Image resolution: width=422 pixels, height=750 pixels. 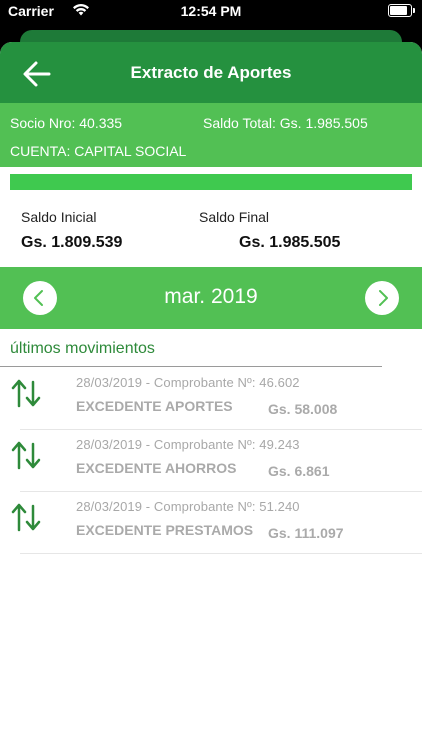 What do you see at coordinates (156, 468) in the screenshot?
I see `movement-concept: EXCEDENTE AHORROS` at bounding box center [156, 468].